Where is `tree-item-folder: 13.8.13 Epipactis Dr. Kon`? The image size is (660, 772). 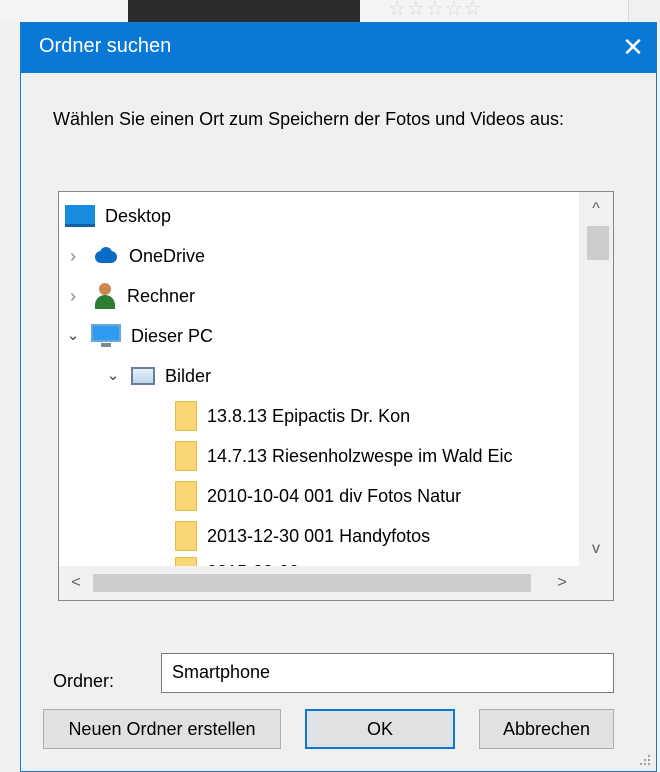 tree-item-folder: 13.8.13 Epipactis Dr. Kon is located at coordinates (292, 416).